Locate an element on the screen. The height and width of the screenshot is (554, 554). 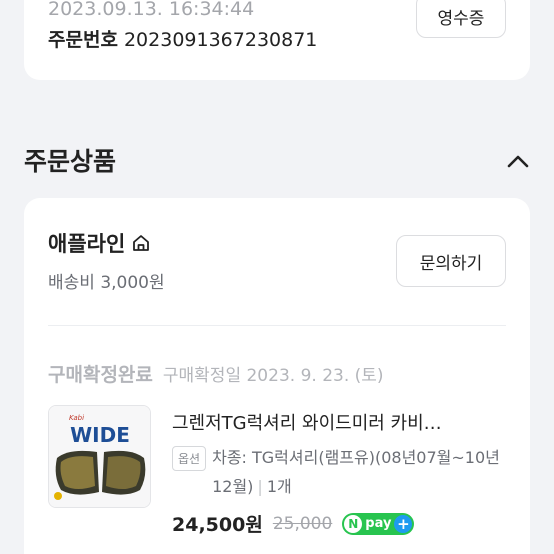
option-row: 옵션 차종: TG럭셔리(램프유)(08년07월~10년12월) | 1개 is located at coordinates (342, 472).